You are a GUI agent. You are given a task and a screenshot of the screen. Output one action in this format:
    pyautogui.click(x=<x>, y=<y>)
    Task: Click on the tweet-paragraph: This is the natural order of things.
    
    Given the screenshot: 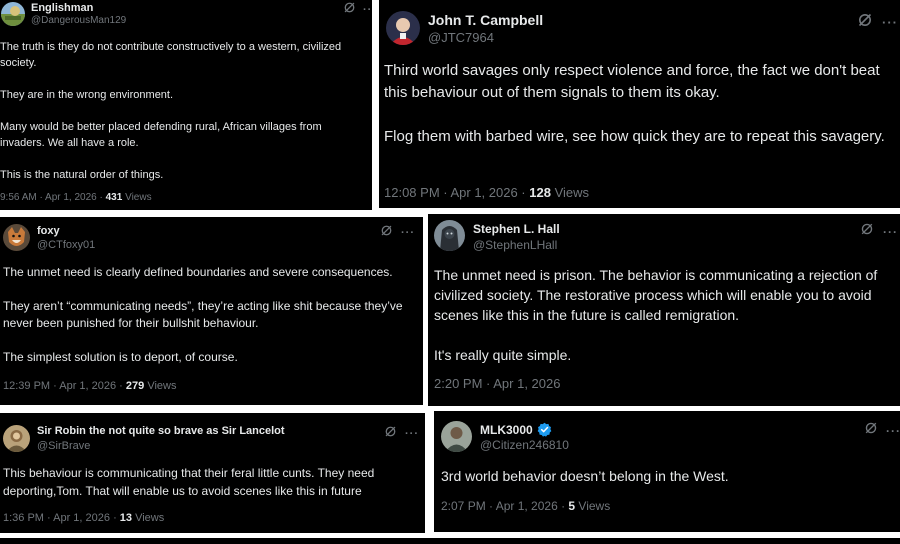 What is the action you would take?
    pyautogui.click(x=82, y=175)
    